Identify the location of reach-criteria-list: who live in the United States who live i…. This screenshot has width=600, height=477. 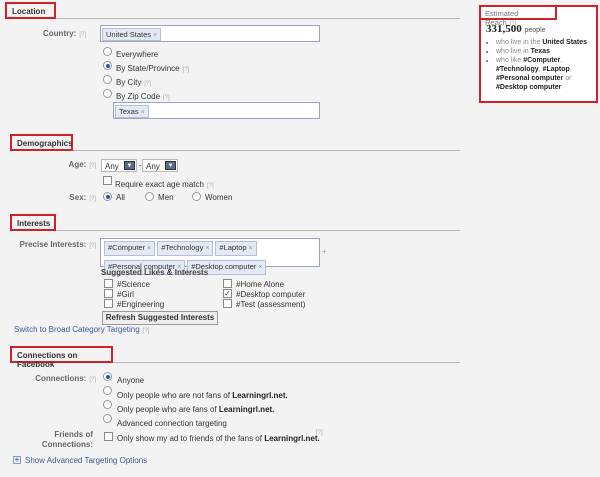
(542, 65).